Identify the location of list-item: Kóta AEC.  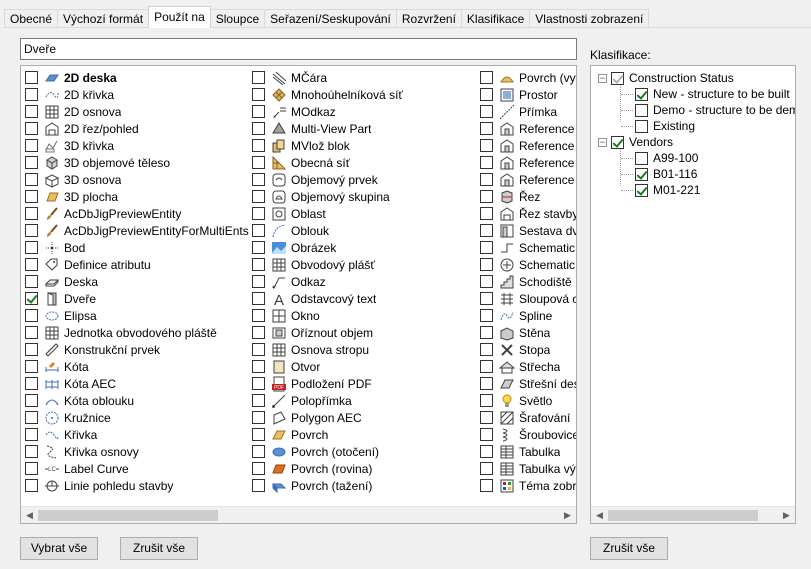
(138, 383).